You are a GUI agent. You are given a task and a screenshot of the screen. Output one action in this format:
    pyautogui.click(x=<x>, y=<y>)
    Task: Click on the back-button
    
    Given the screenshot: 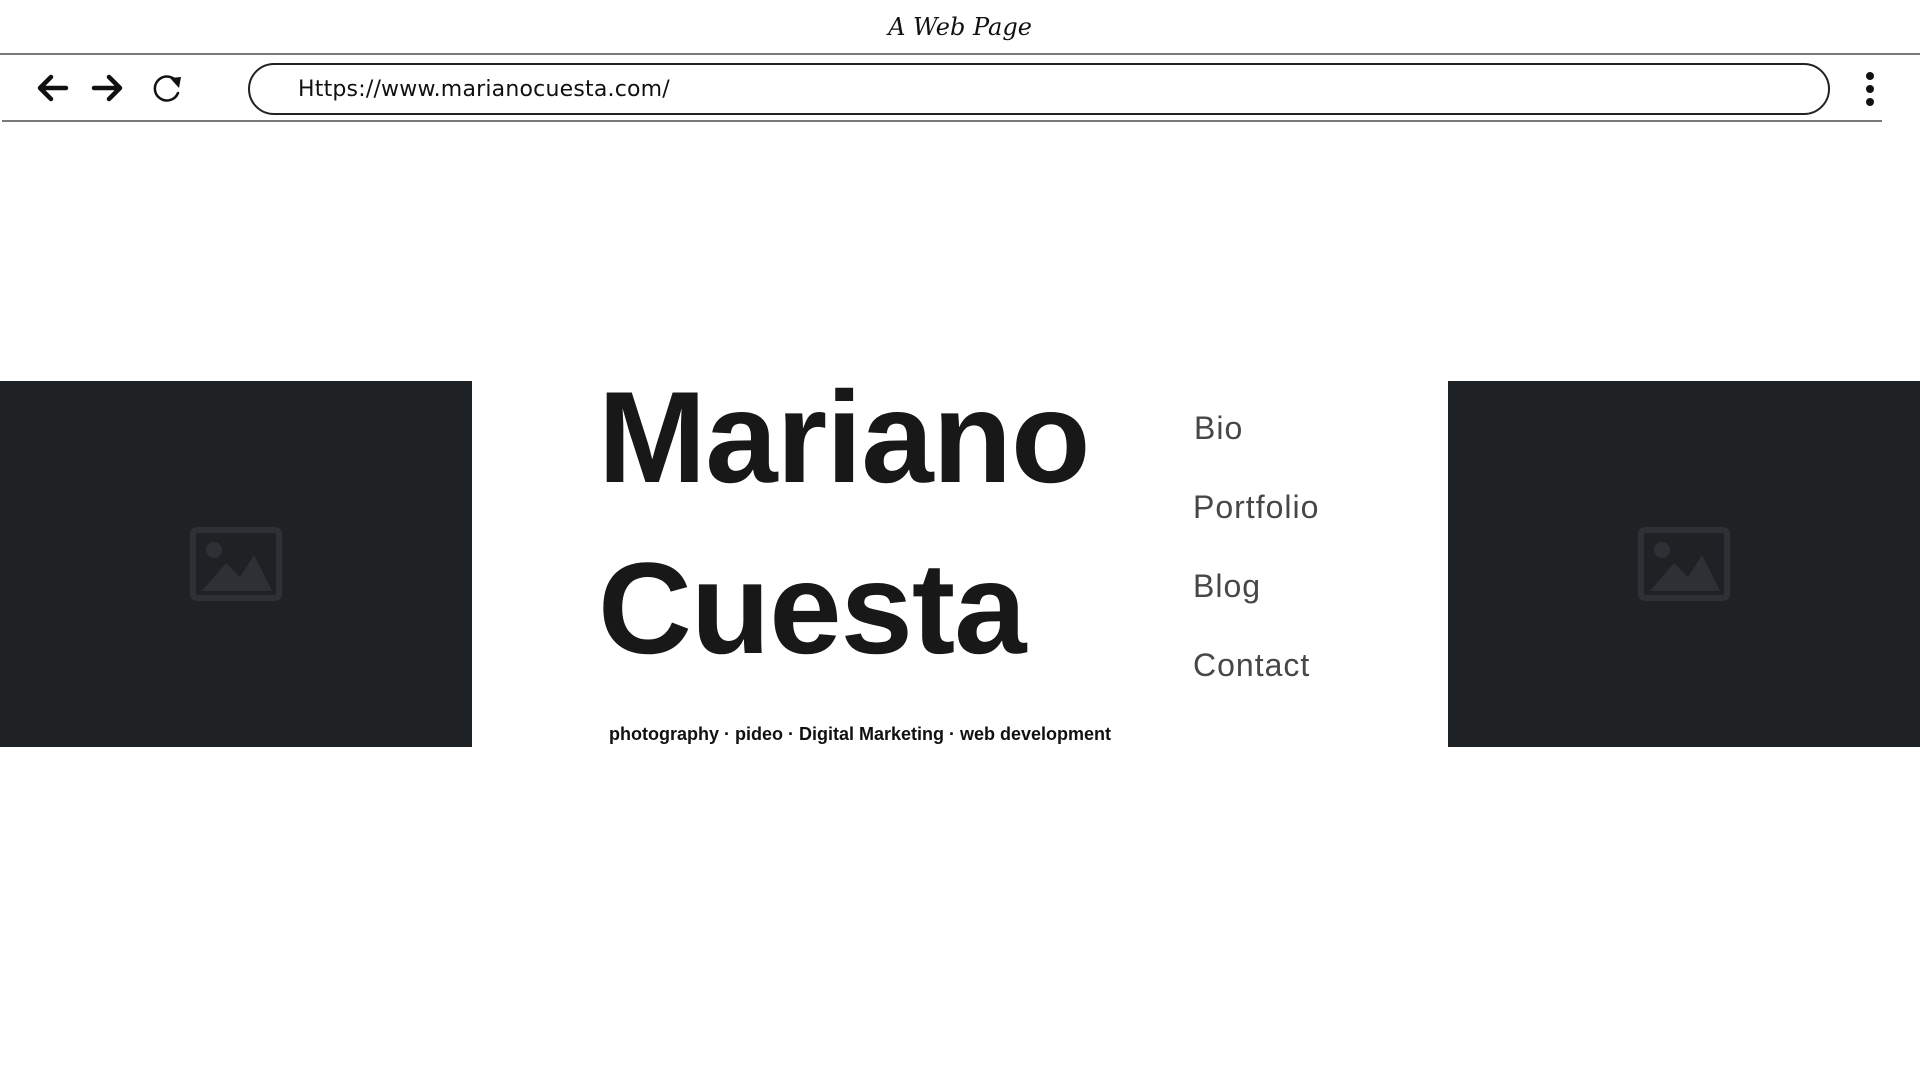 What is the action you would take?
    pyautogui.click(x=52, y=88)
    